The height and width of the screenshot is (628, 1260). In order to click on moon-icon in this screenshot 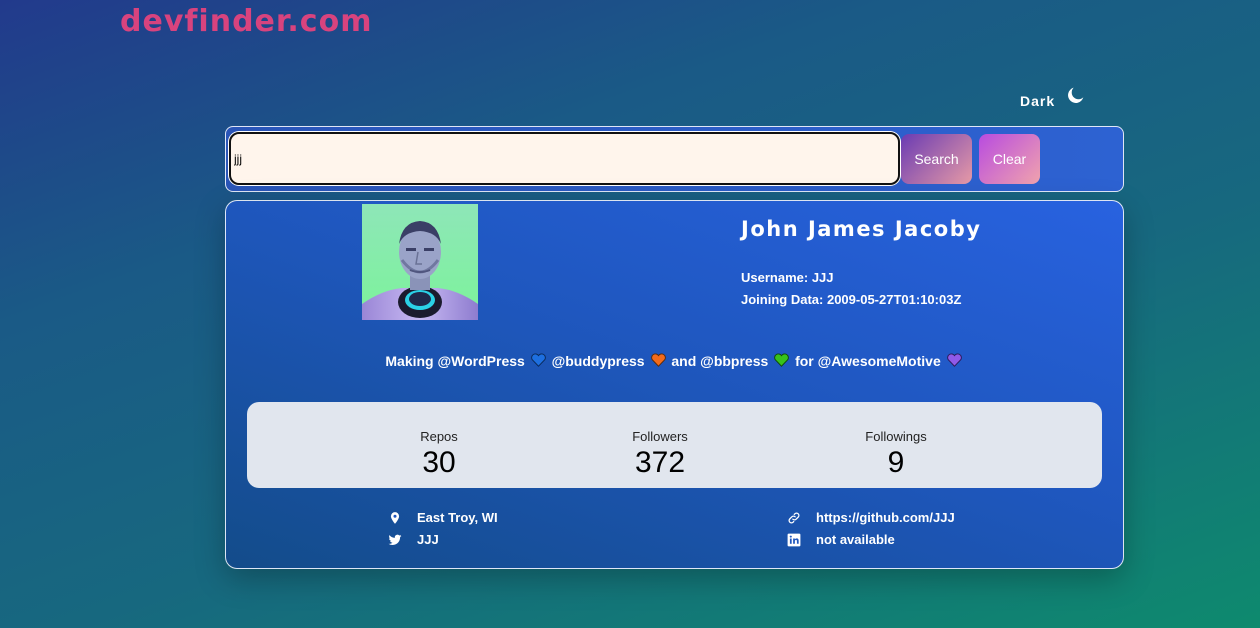, I will do `click(1076, 97)`.